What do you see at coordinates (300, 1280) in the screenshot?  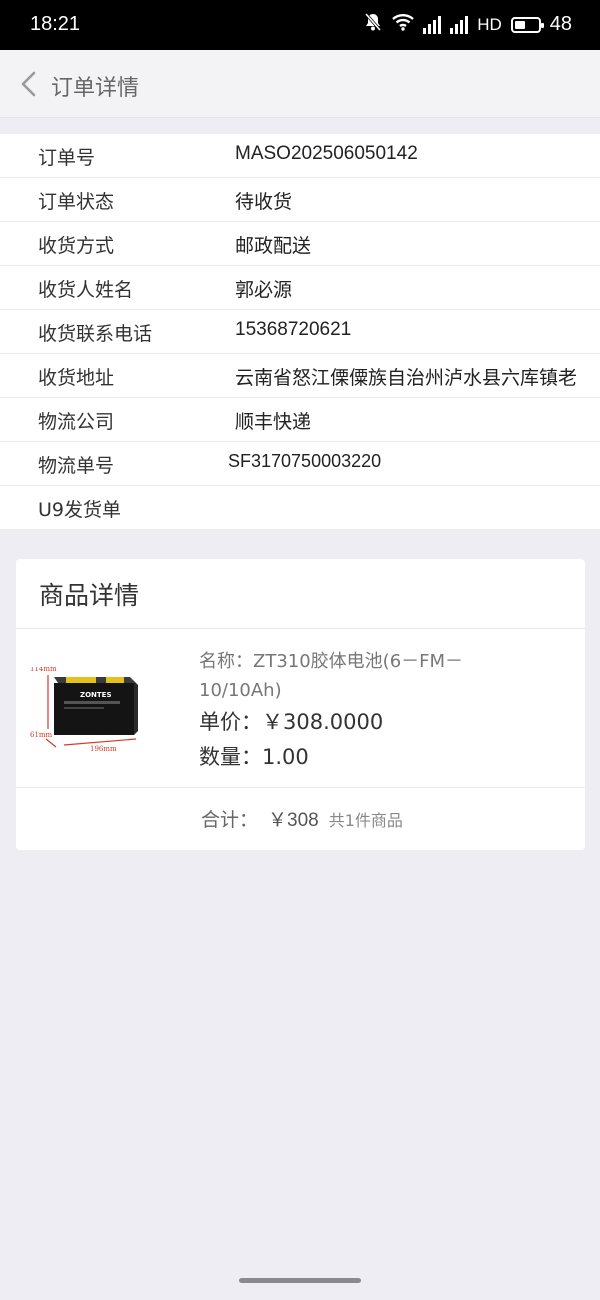 I see `home-indicator` at bounding box center [300, 1280].